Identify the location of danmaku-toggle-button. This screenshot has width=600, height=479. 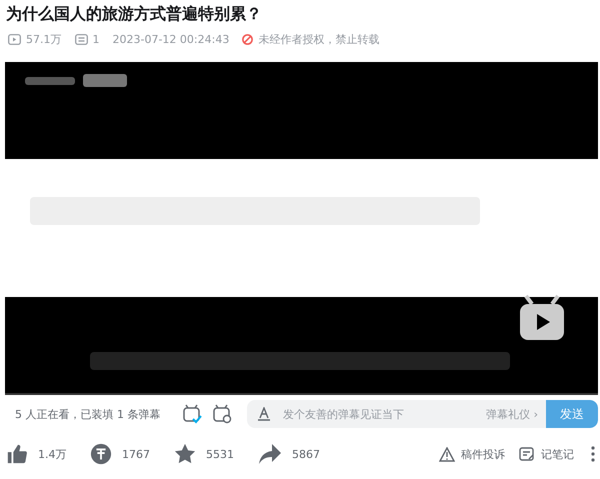
(192, 414).